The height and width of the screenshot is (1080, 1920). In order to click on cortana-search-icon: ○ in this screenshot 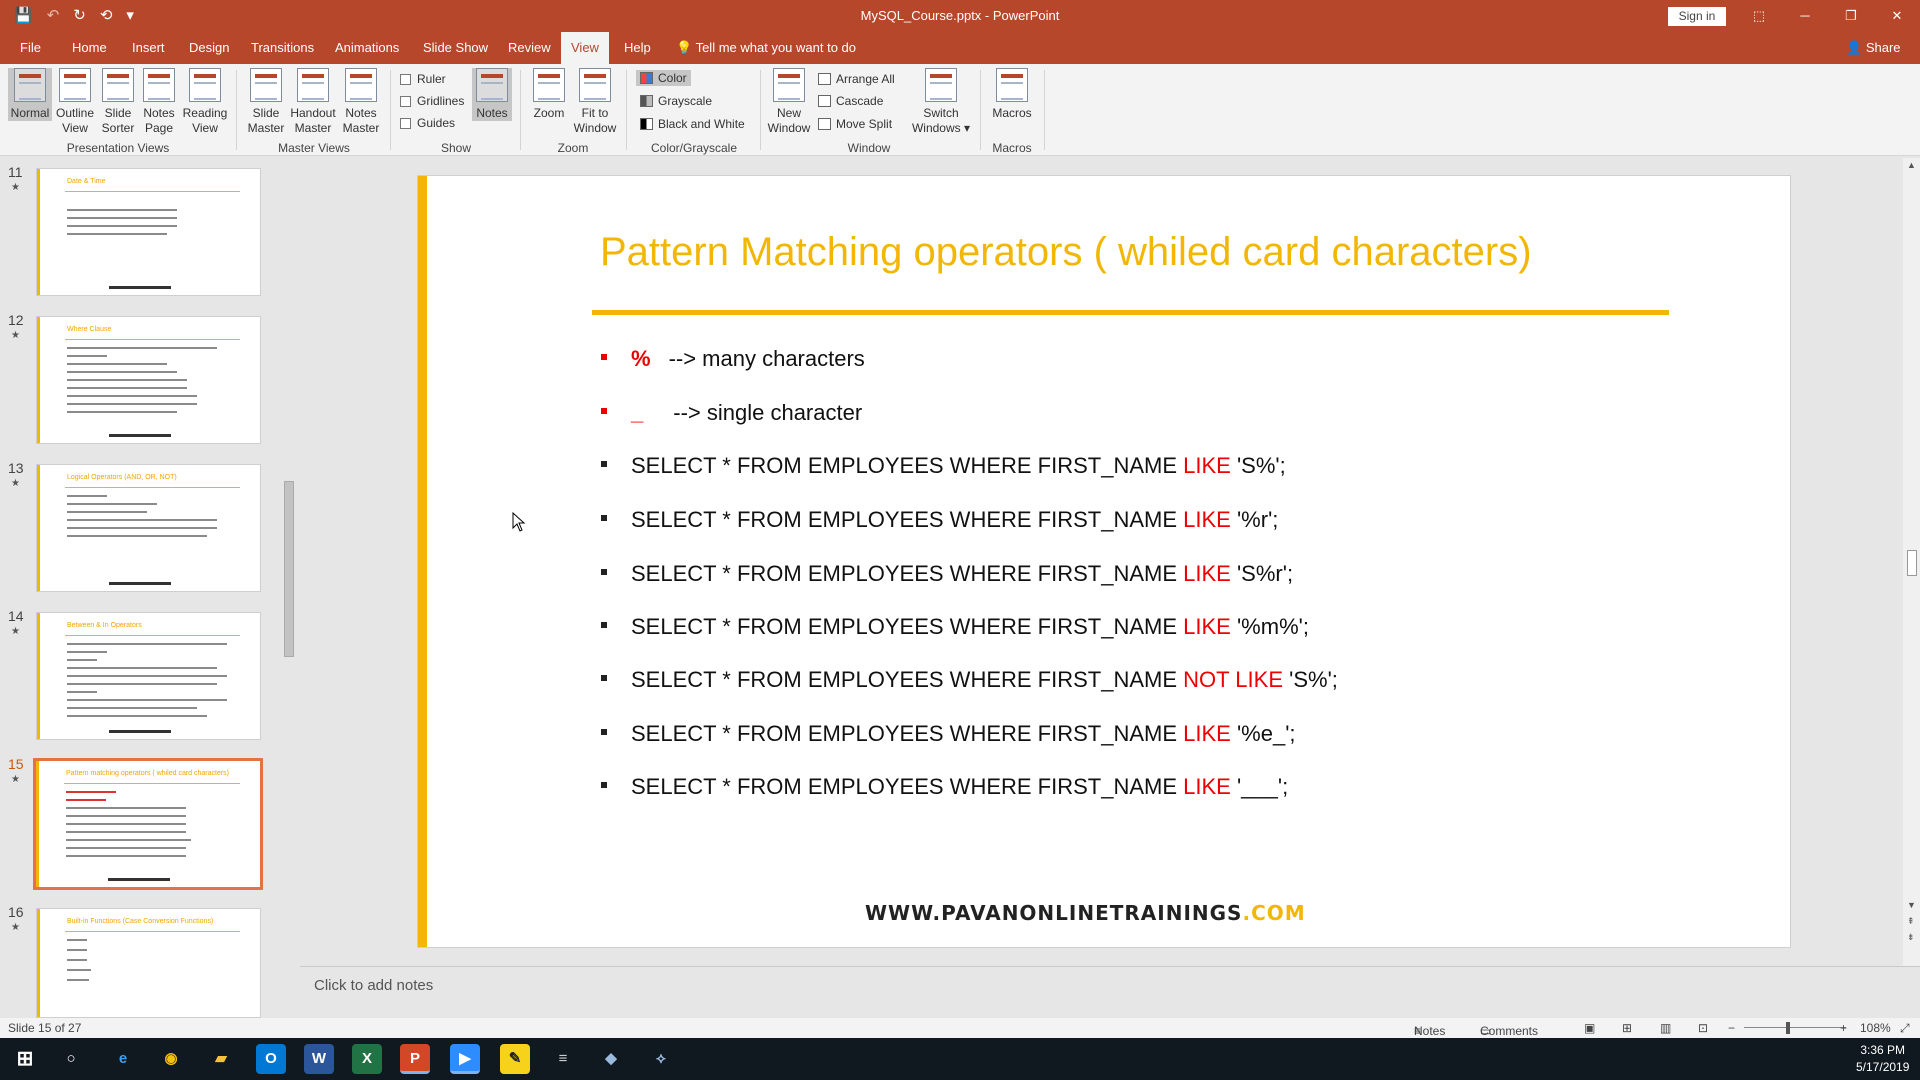, I will do `click(71, 1059)`.